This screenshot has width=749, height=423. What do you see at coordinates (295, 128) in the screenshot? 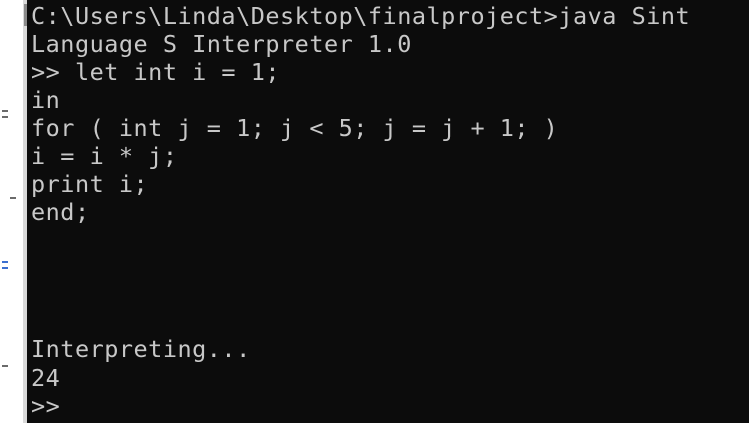
I see `console-line: for ( int j = 1; j < 5; j = j + 1; )` at bounding box center [295, 128].